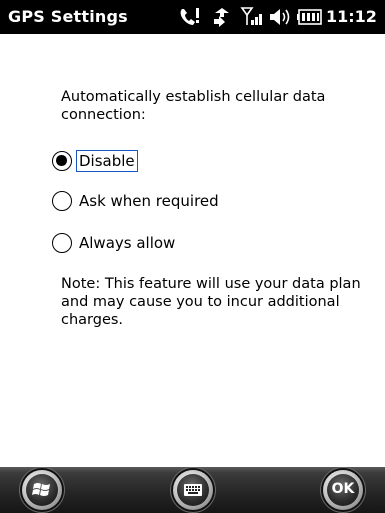 This screenshot has height=513, width=385. I want to click on radio-always-allow: Always allow, so click(142, 246).